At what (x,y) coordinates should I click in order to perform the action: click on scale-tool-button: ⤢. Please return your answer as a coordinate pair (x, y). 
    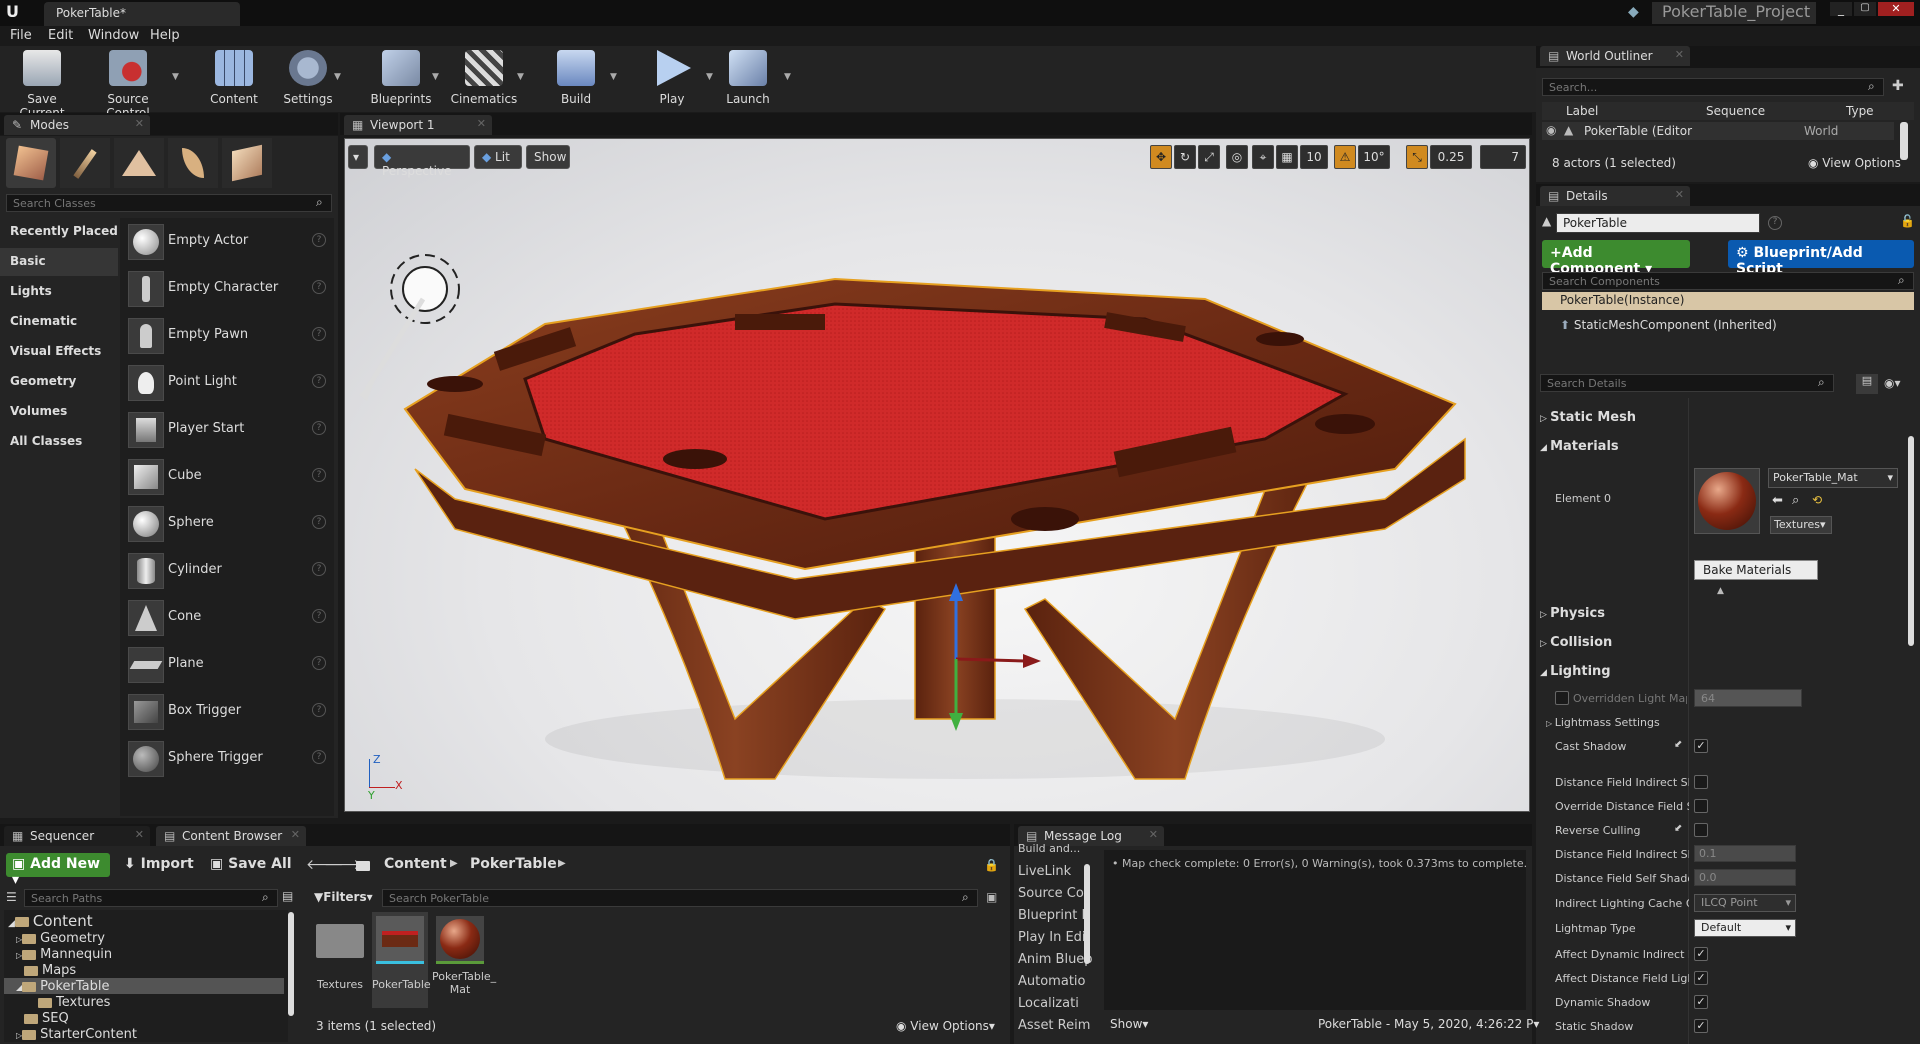
    Looking at the image, I should click on (1209, 157).